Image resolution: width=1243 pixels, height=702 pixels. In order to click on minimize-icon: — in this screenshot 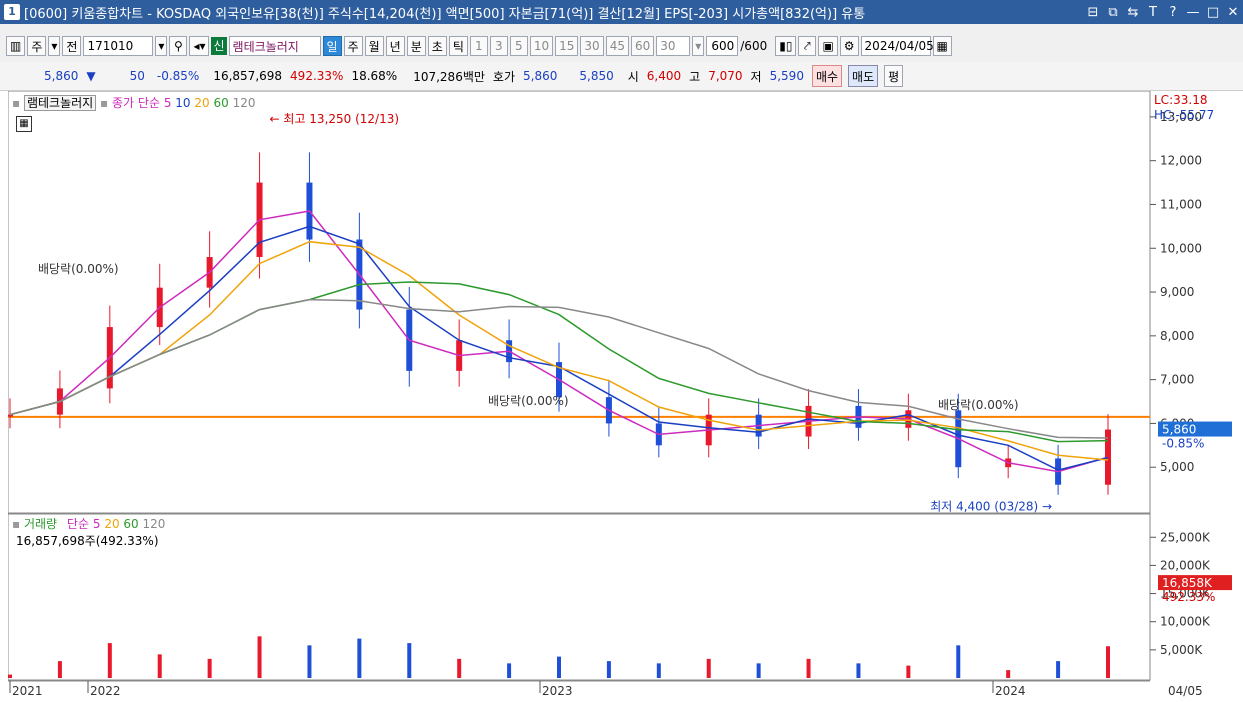, I will do `click(1193, 12)`.